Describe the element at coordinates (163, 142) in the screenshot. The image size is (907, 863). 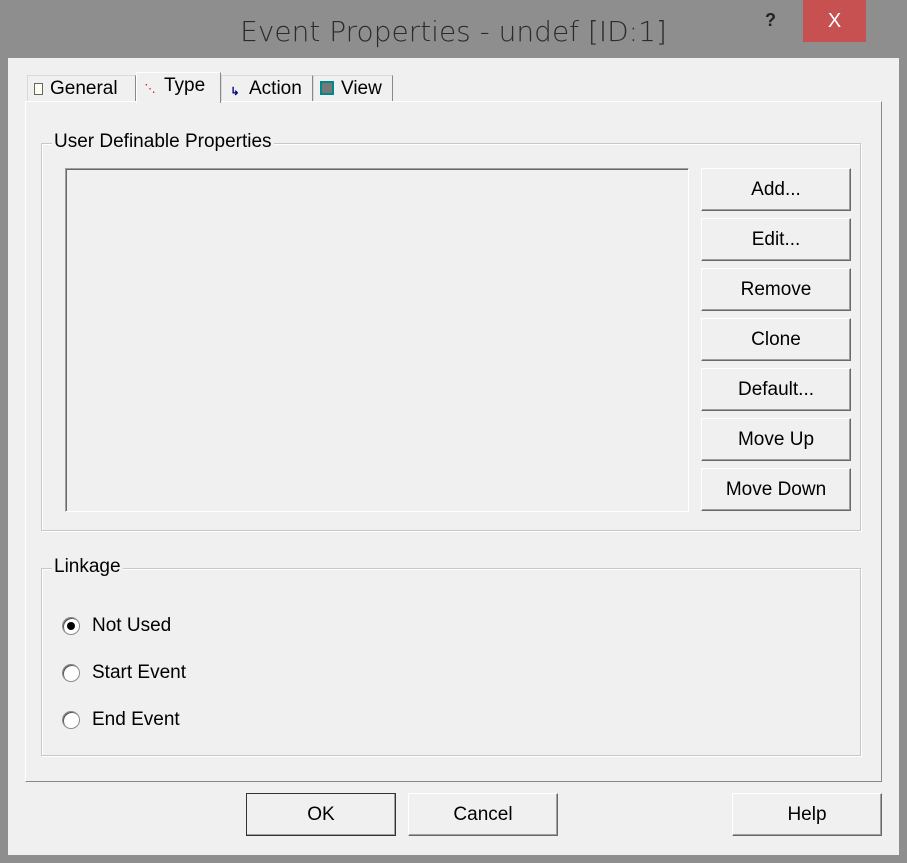
I see `group-label: User Definable Properties` at that location.